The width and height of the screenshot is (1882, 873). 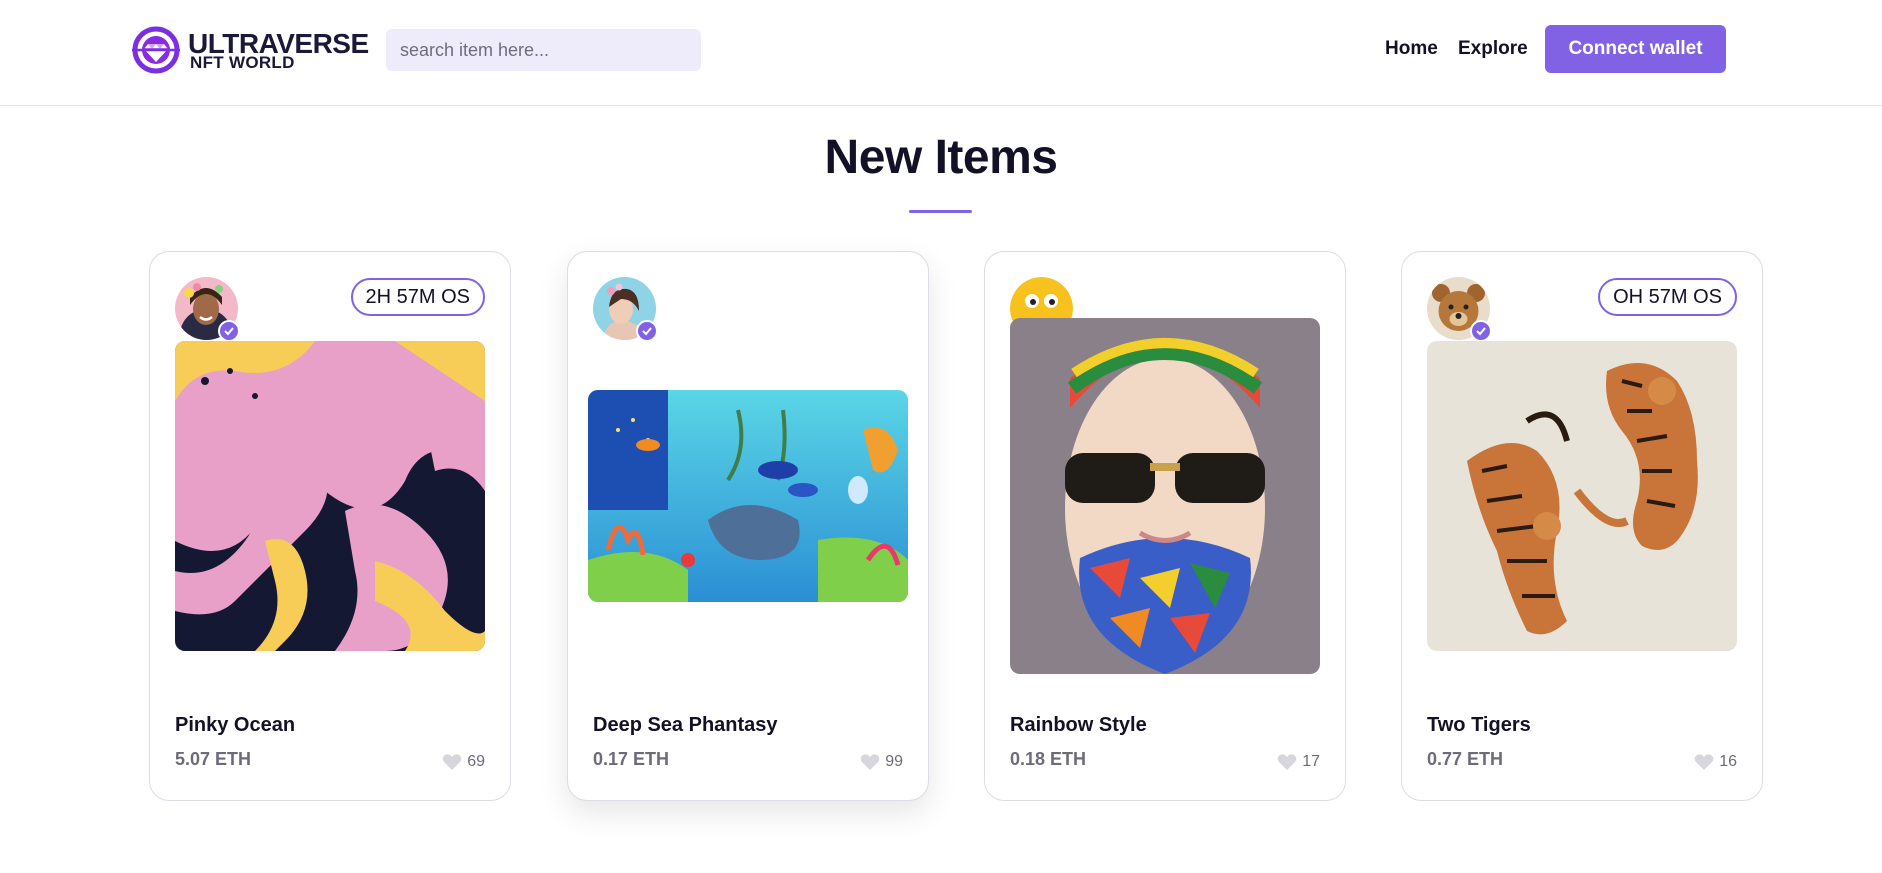 What do you see at coordinates (1479, 725) in the screenshot?
I see `item-name: Two Tigers` at bounding box center [1479, 725].